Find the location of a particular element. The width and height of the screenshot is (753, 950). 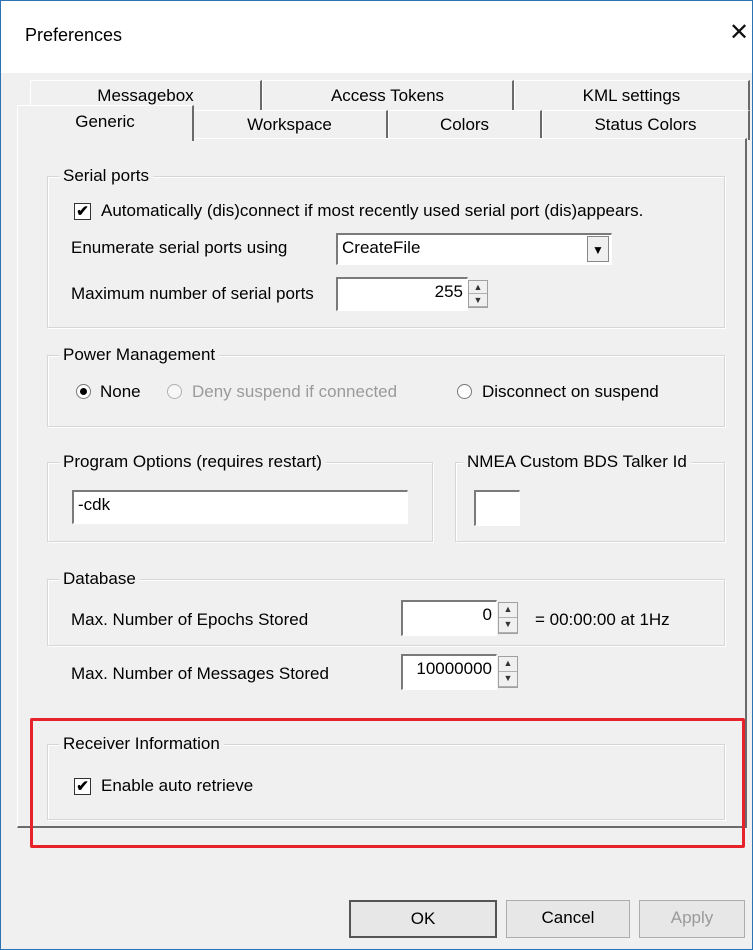

auto-retrieve-label: Enable auto retrieve is located at coordinates (177, 785).